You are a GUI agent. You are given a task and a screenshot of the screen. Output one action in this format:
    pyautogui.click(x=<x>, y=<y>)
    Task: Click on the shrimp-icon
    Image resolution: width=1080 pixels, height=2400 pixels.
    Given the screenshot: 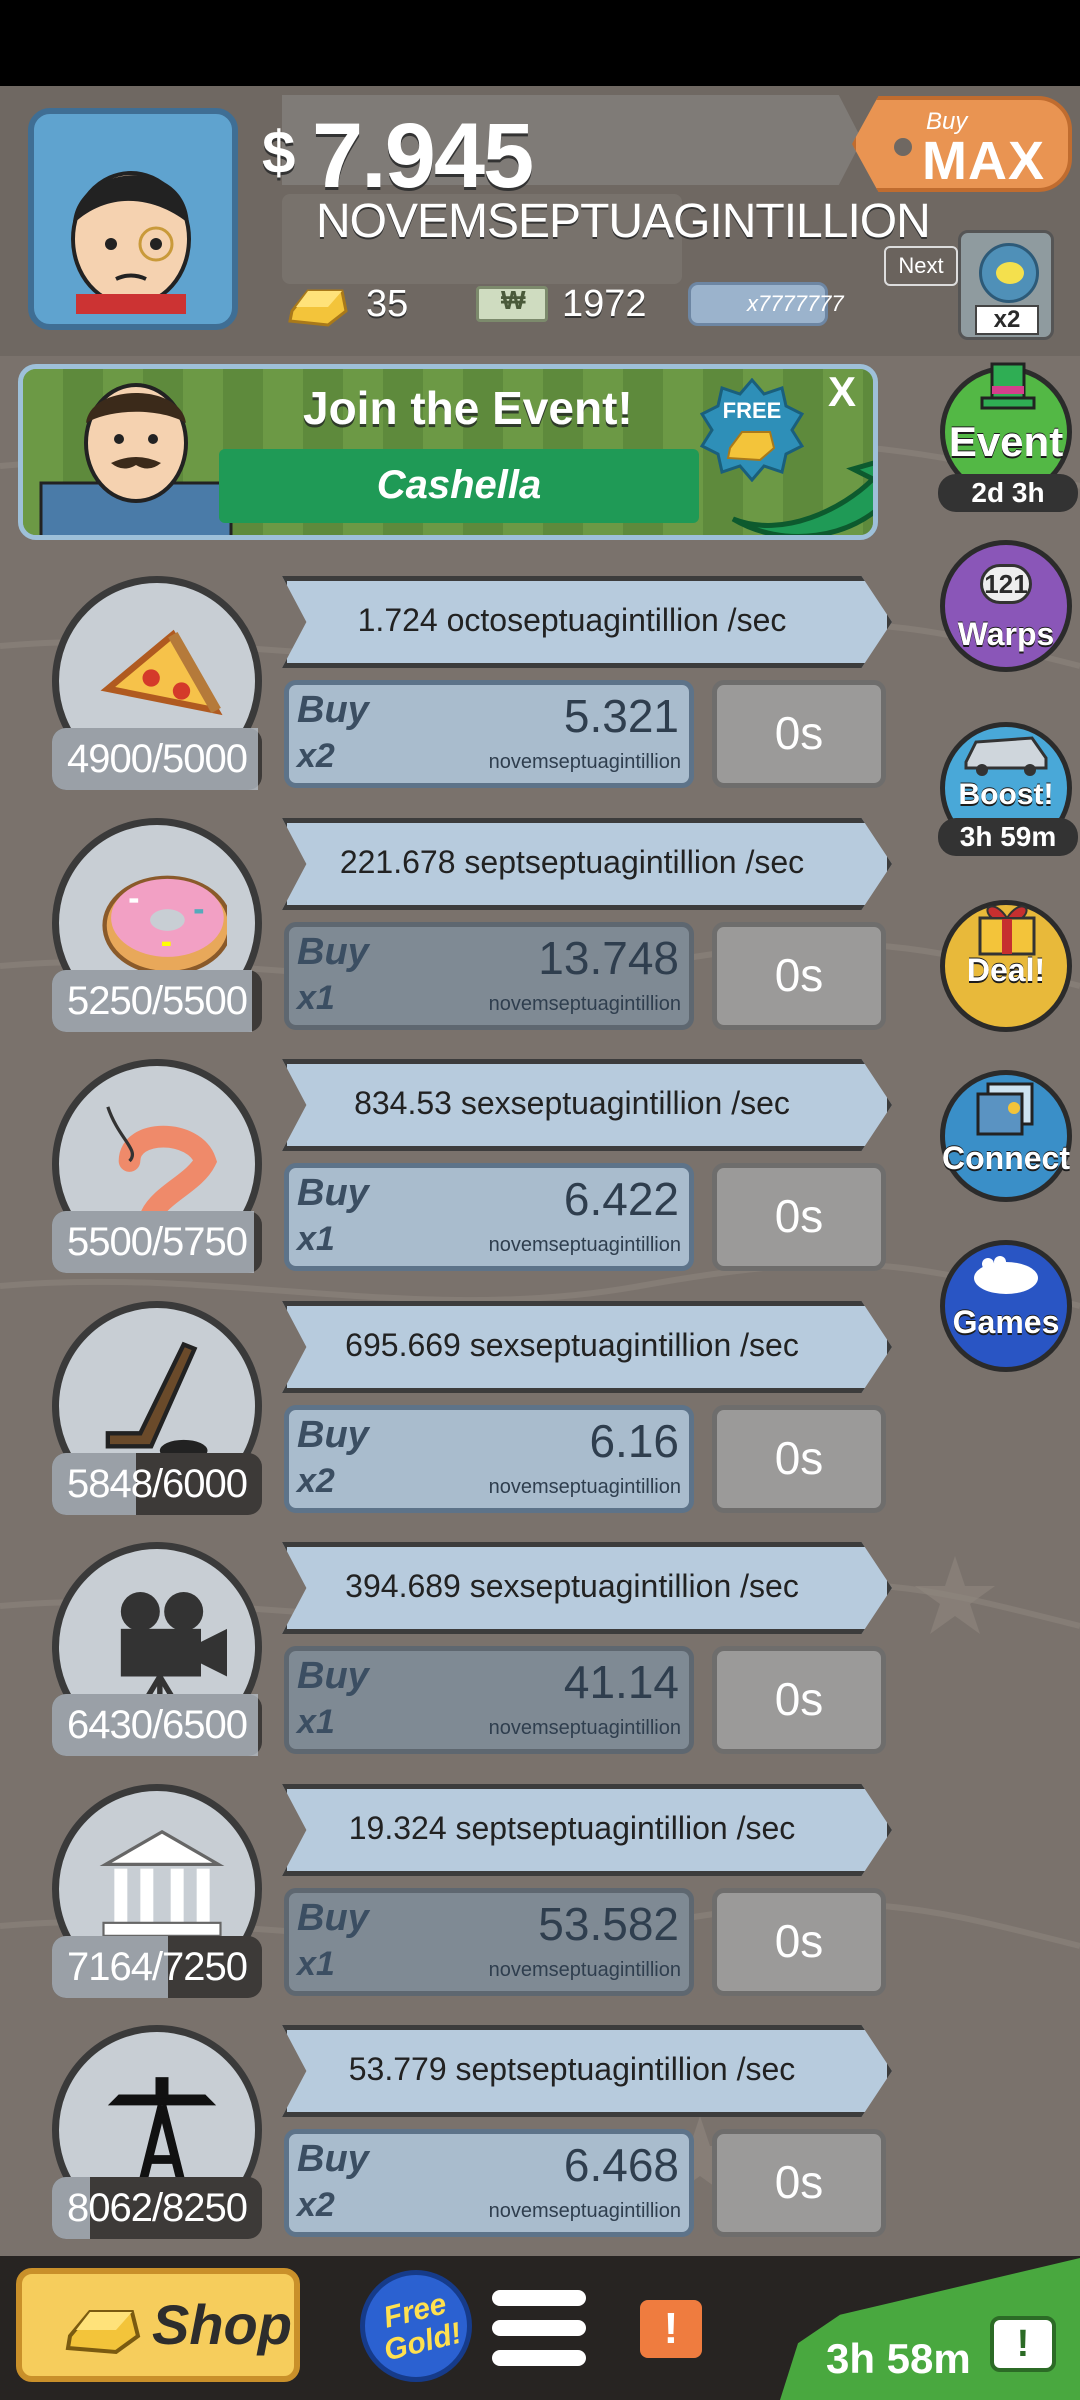 What is the action you would take?
    pyautogui.click(x=162, y=1166)
    